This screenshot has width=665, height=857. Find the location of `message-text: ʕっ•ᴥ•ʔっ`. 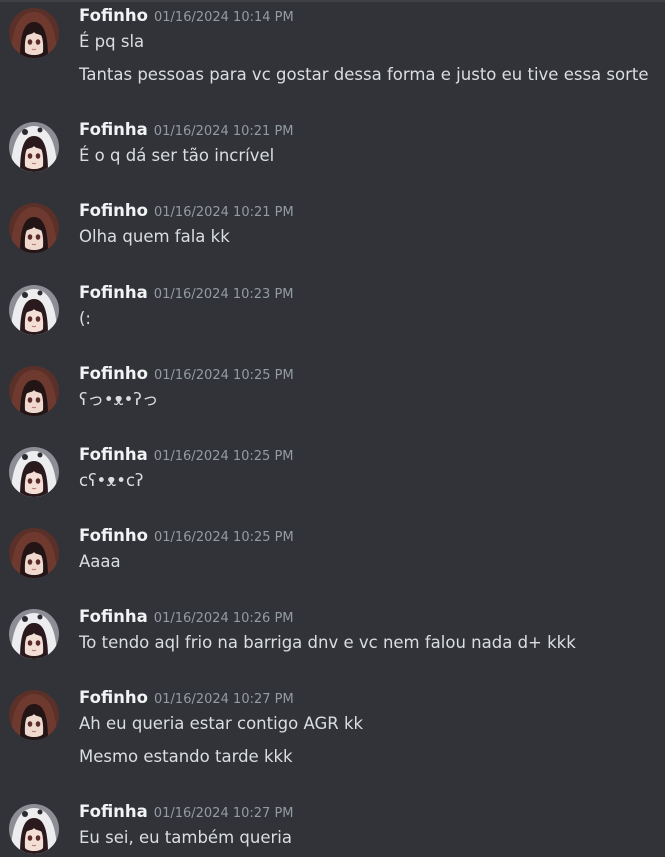

message-text: ʕっ•ᴥ•ʔっ is located at coordinates (119, 399).